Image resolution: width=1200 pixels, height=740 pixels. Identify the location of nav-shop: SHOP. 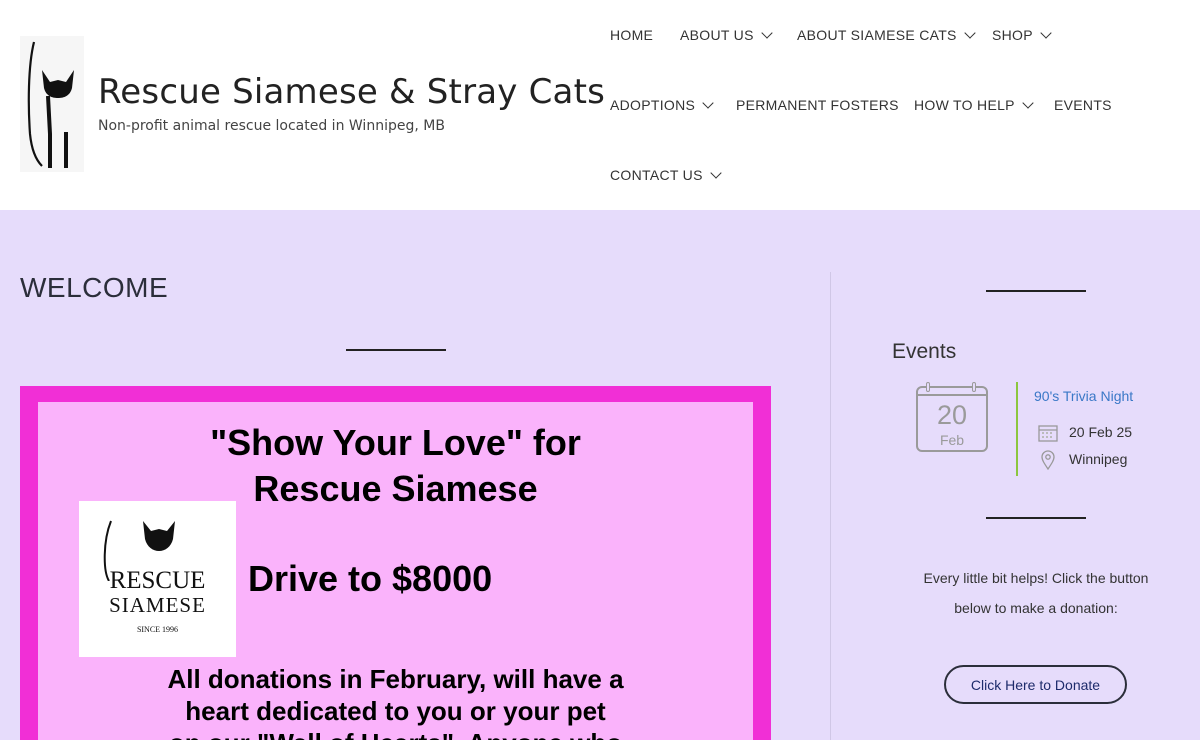
(1022, 34).